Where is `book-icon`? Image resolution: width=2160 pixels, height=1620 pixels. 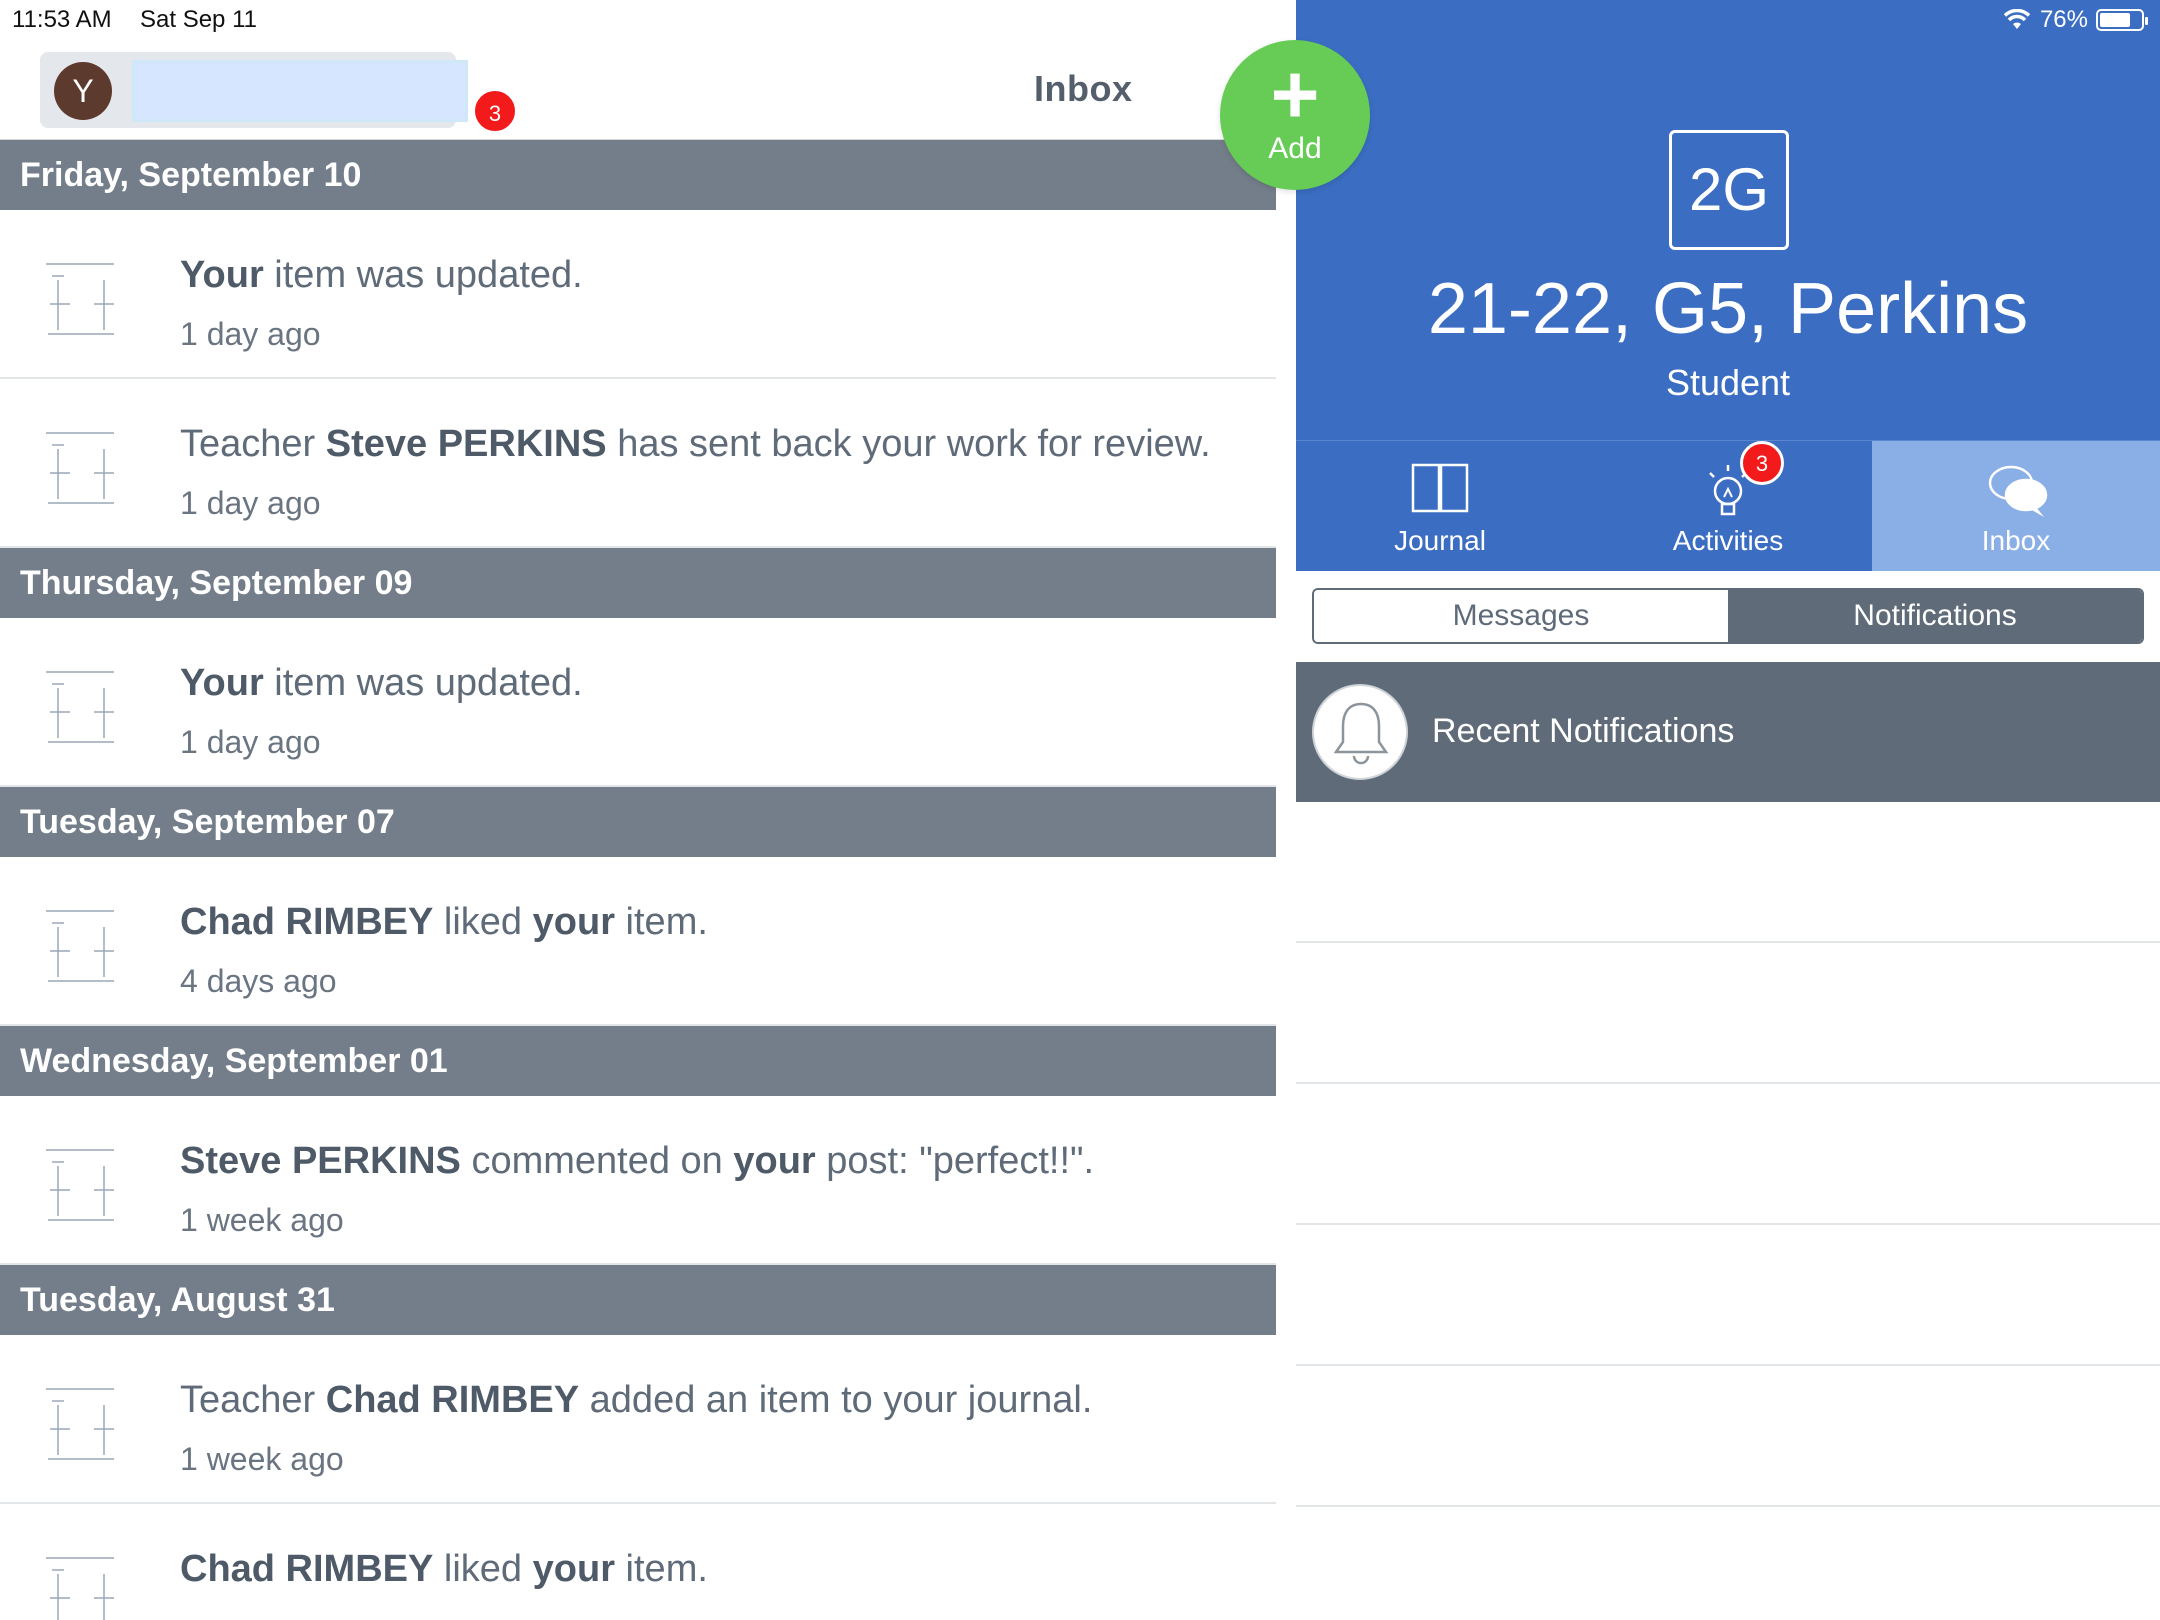 book-icon is located at coordinates (1440, 488).